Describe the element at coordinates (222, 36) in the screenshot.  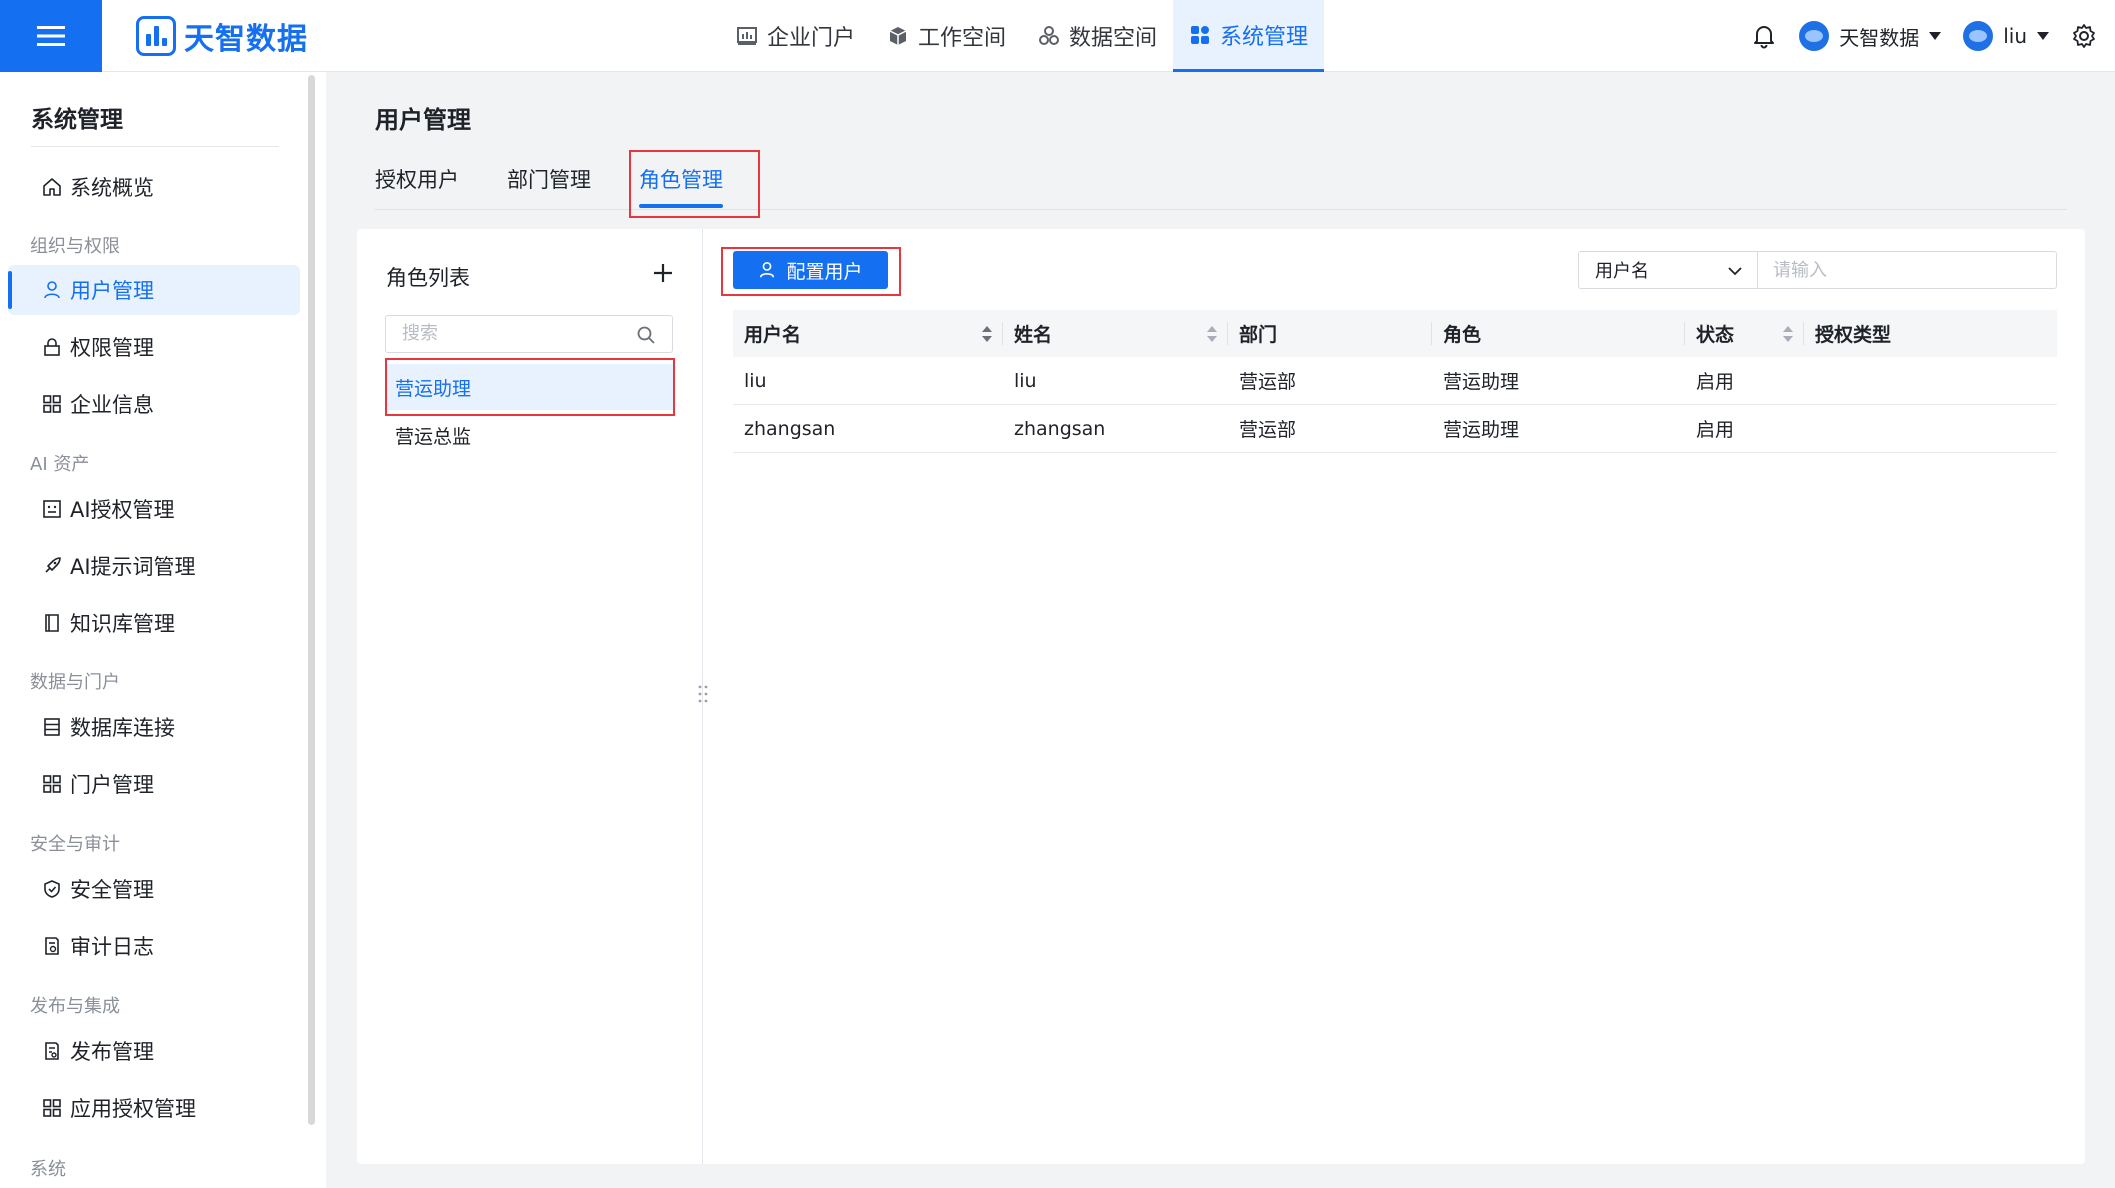
I see `app-logo: 天智数据` at that location.